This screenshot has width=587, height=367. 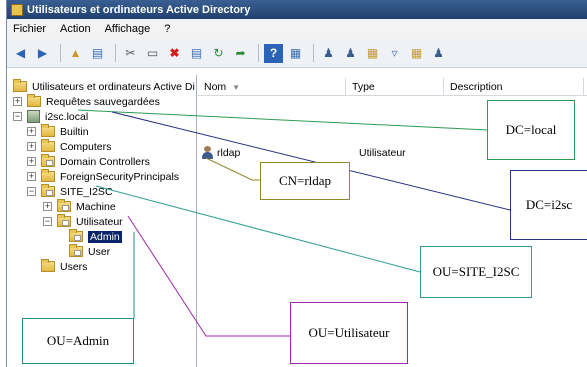 What do you see at coordinates (17, 9) in the screenshot?
I see `app-icon` at bounding box center [17, 9].